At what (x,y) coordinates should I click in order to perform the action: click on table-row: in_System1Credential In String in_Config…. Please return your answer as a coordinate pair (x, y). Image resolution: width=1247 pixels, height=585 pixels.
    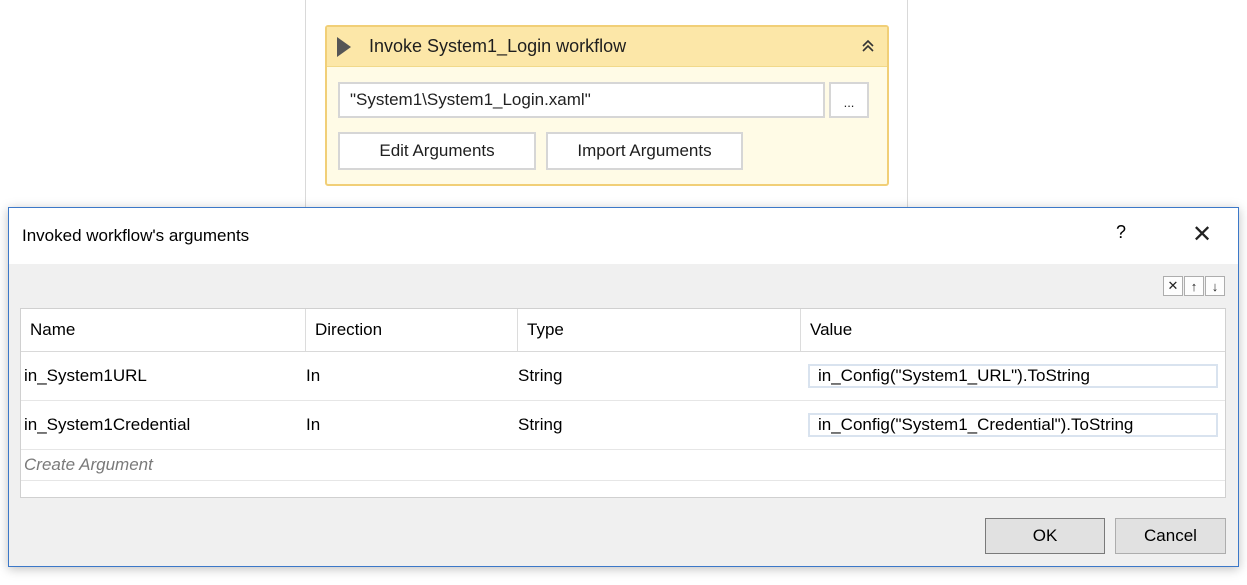
    Looking at the image, I should click on (623, 425).